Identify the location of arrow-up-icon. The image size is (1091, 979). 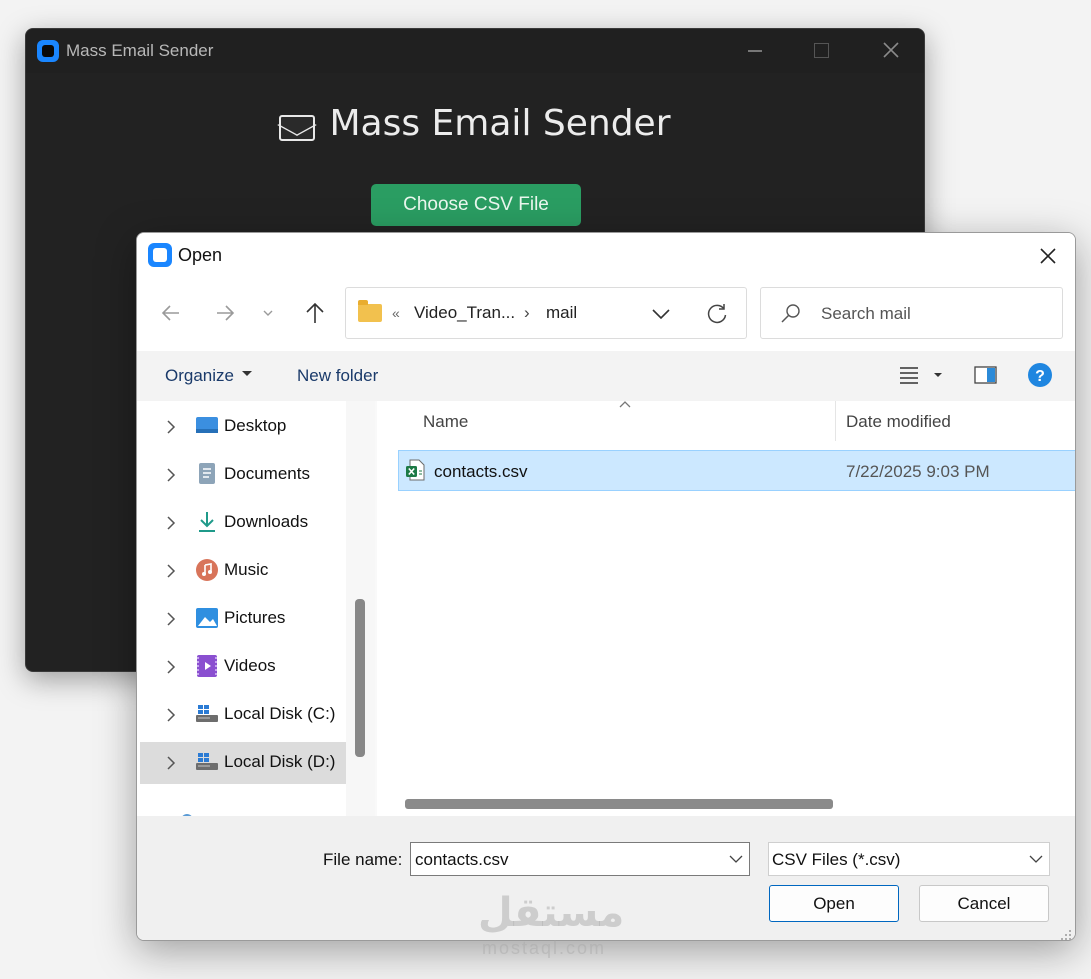
(315, 312).